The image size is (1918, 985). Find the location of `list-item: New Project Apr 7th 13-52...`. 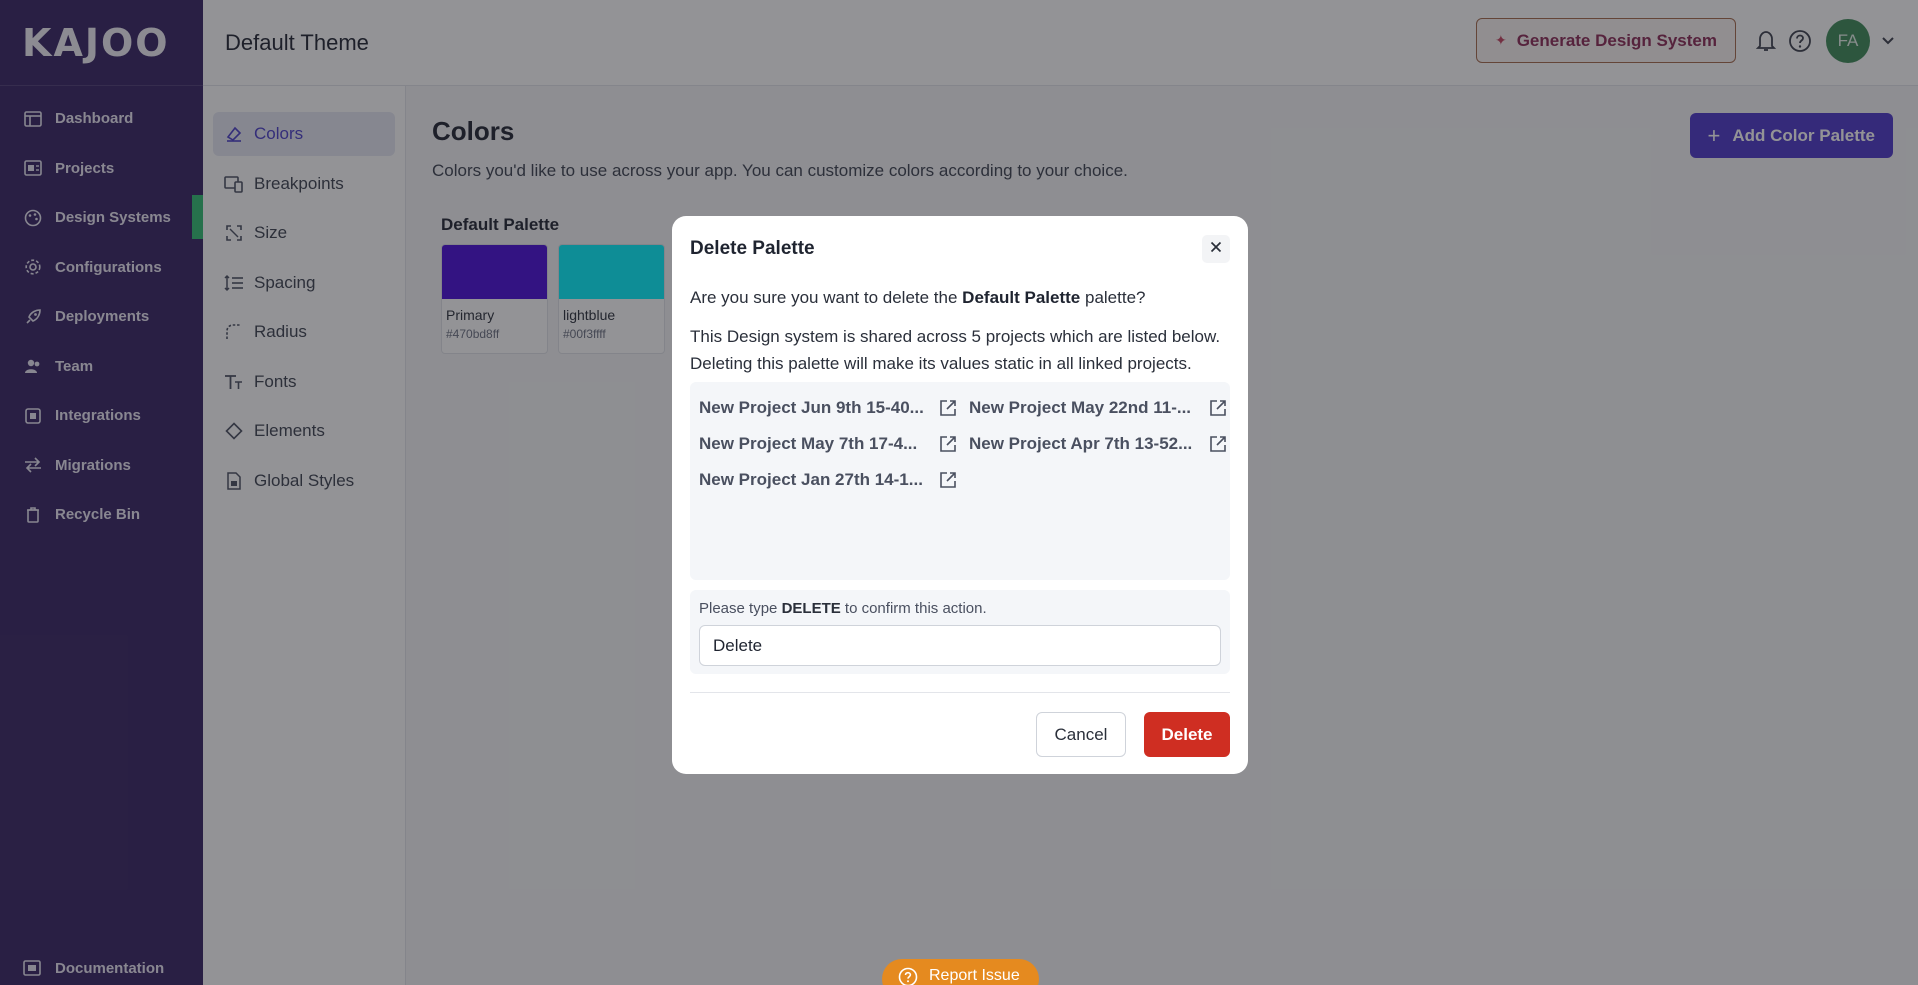

list-item: New Project Apr 7th 13-52... is located at coordinates (1099, 444).